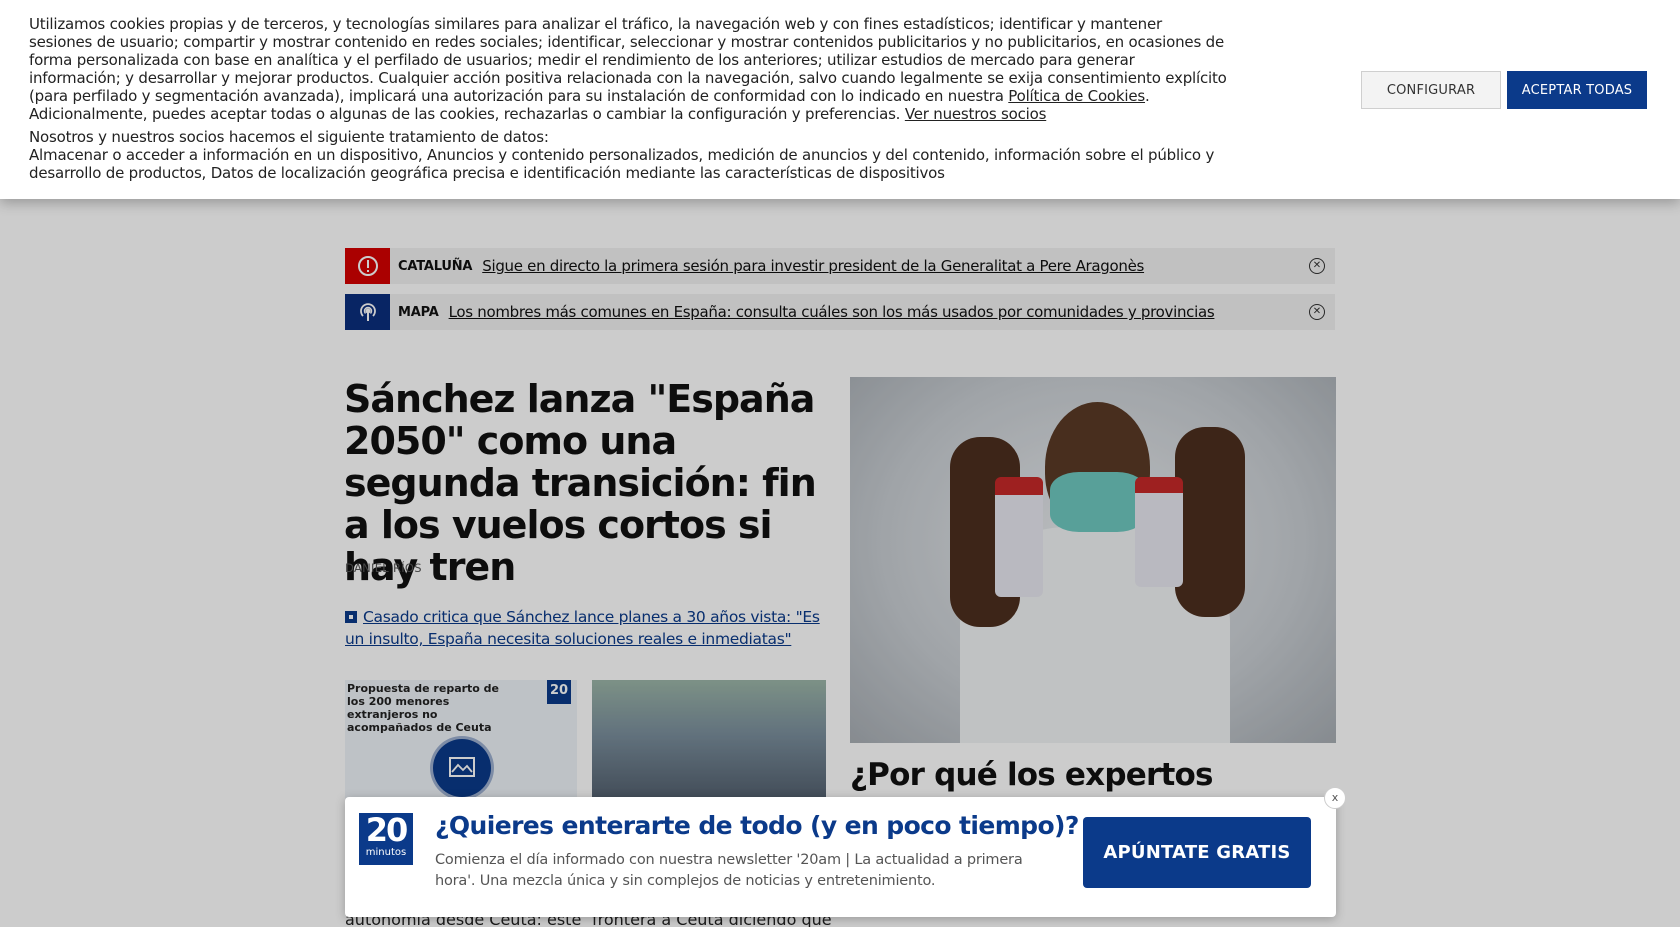 The height and width of the screenshot is (927, 1680). Describe the element at coordinates (351, 617) in the screenshot. I see `square-bullet-icon` at that location.